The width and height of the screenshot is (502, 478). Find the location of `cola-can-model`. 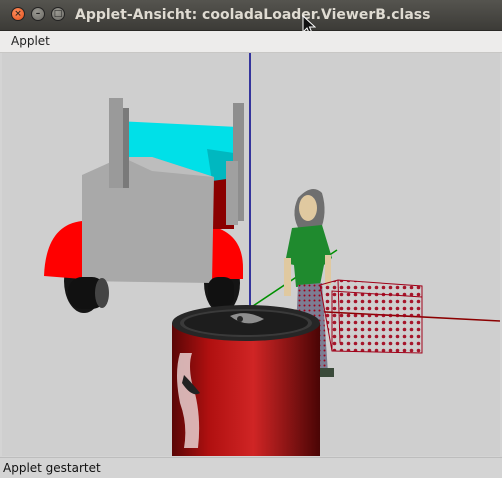

cola-can-model is located at coordinates (246, 380).